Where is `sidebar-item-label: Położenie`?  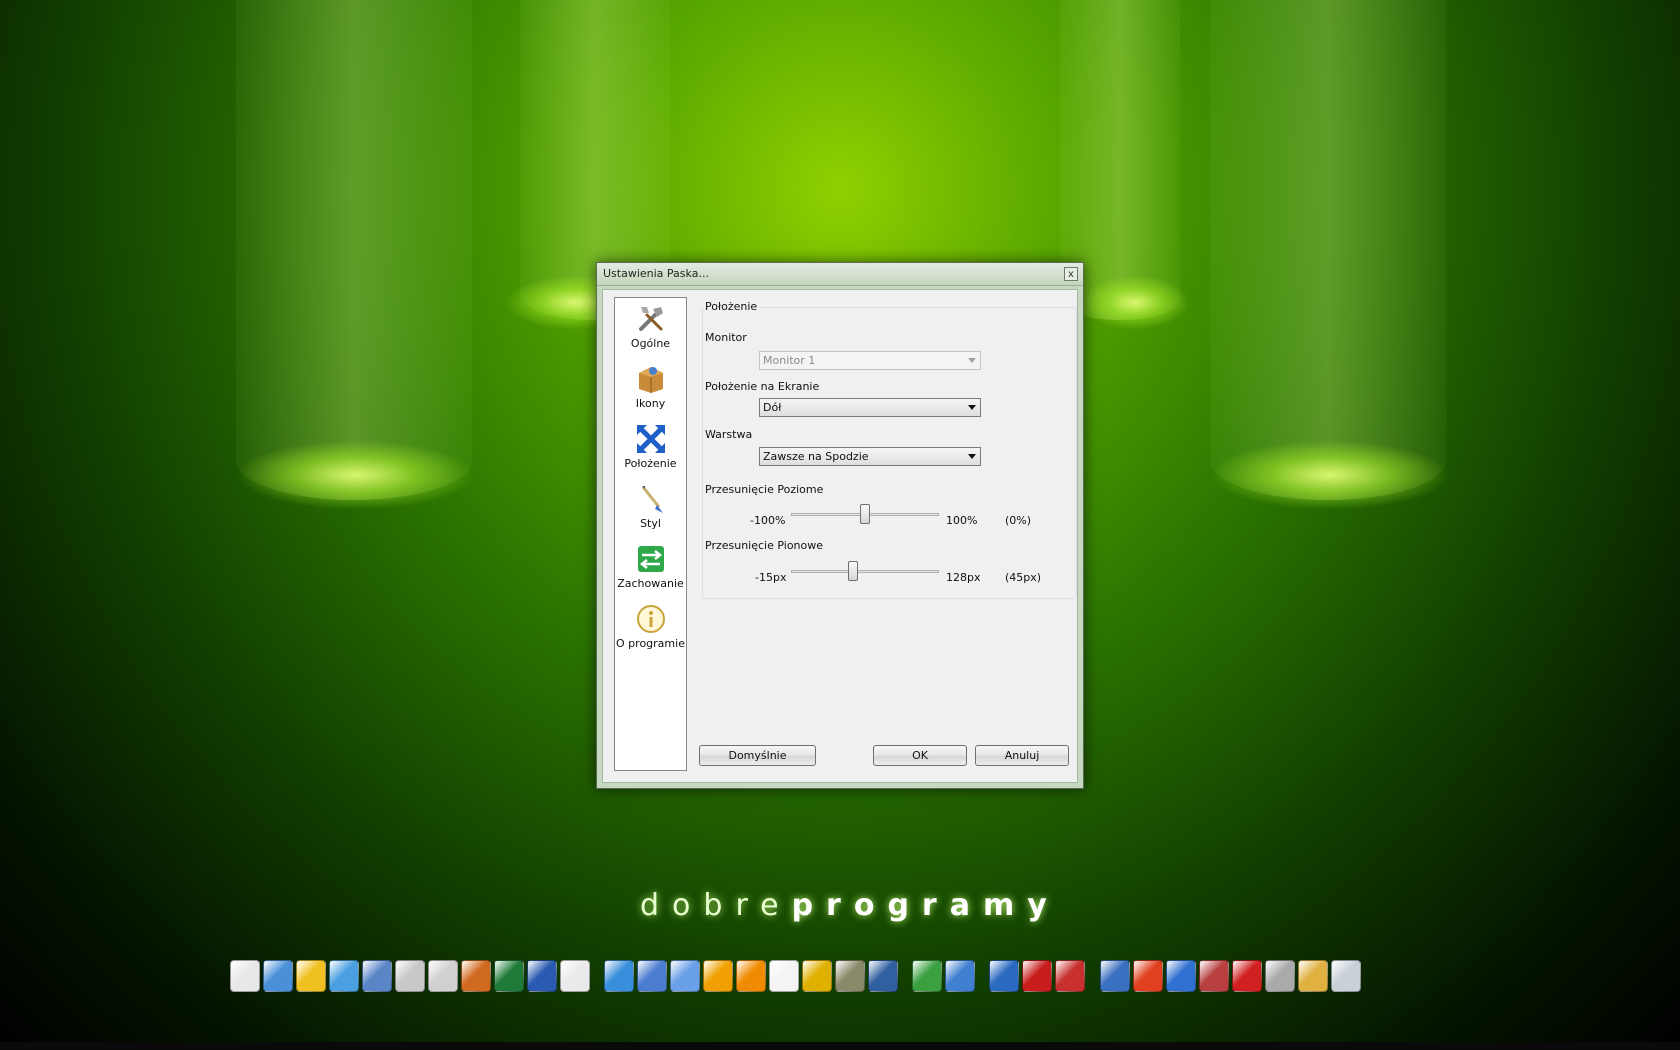
sidebar-item-label: Położenie is located at coordinates (650, 463).